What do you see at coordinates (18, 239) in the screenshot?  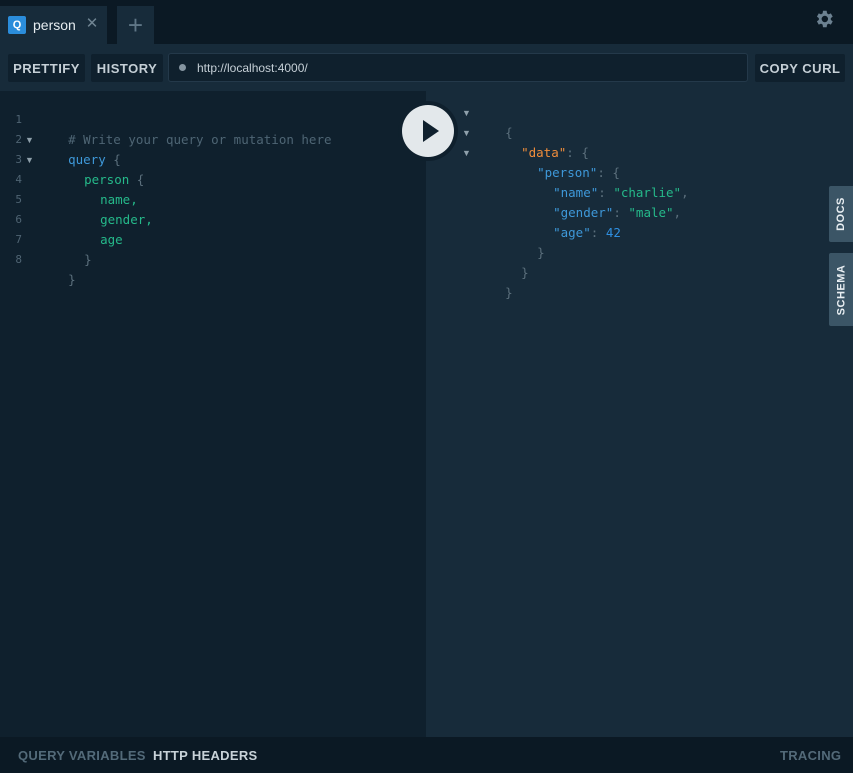 I see `line-number: 7` at bounding box center [18, 239].